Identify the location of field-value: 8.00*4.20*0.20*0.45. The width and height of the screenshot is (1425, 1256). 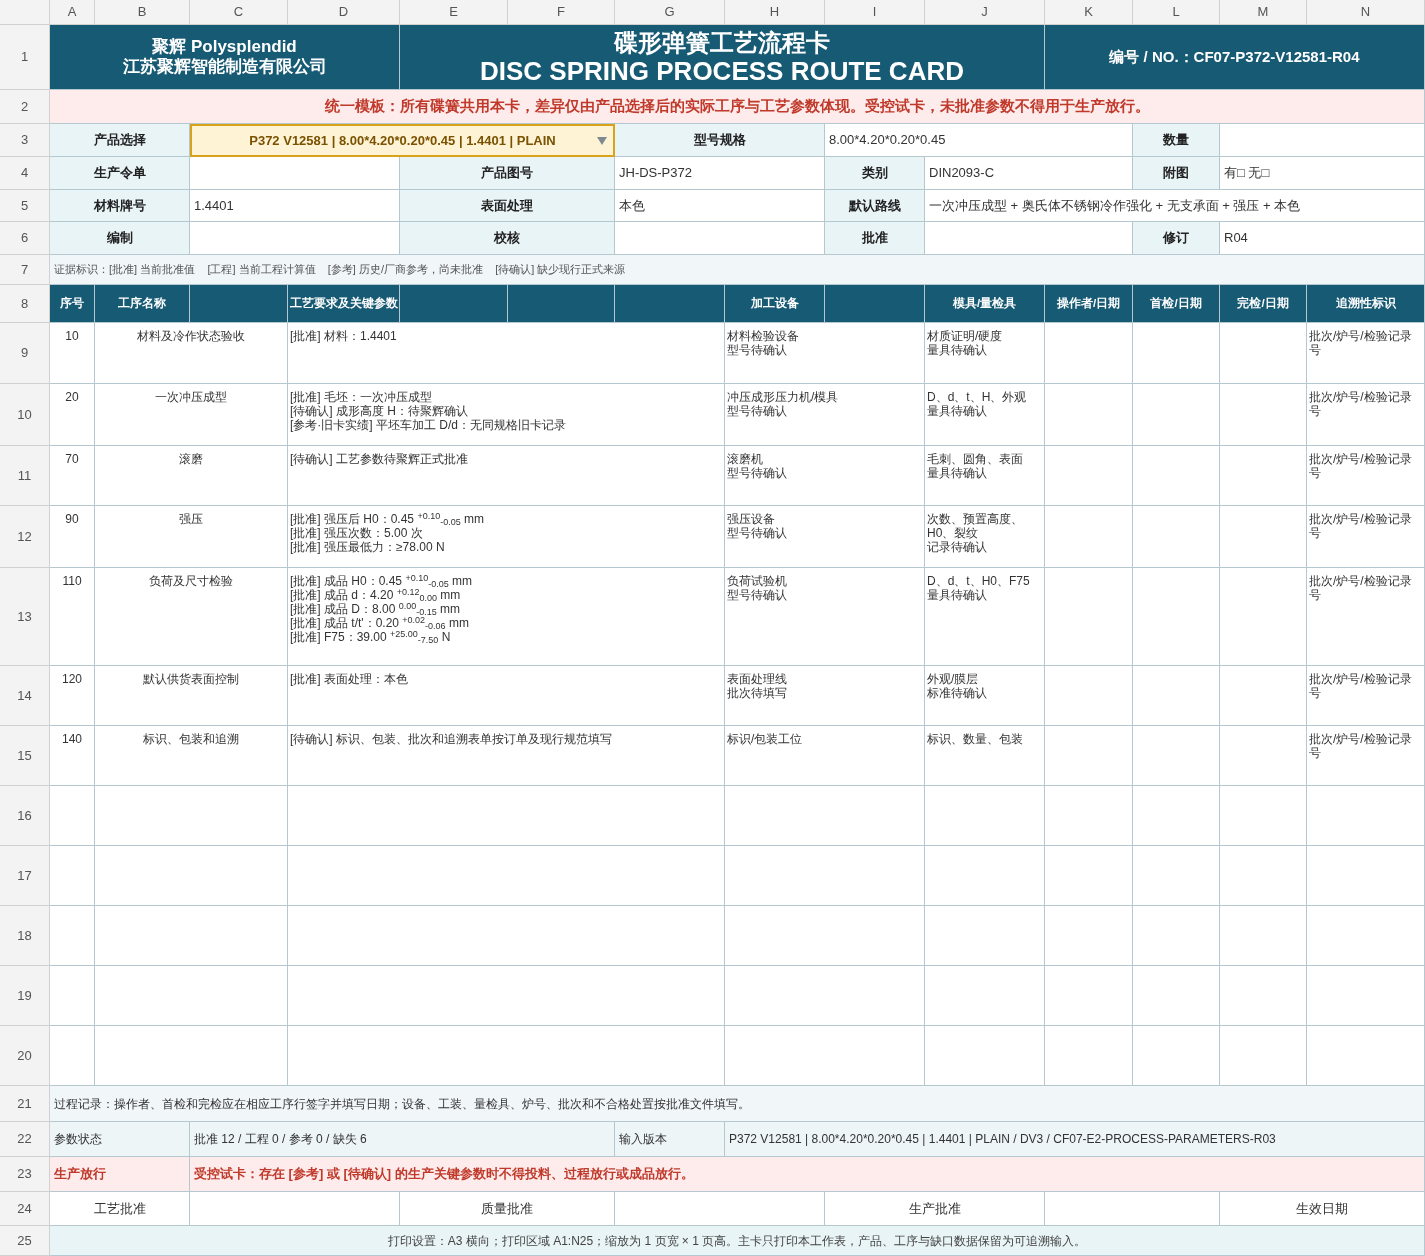
(979, 140).